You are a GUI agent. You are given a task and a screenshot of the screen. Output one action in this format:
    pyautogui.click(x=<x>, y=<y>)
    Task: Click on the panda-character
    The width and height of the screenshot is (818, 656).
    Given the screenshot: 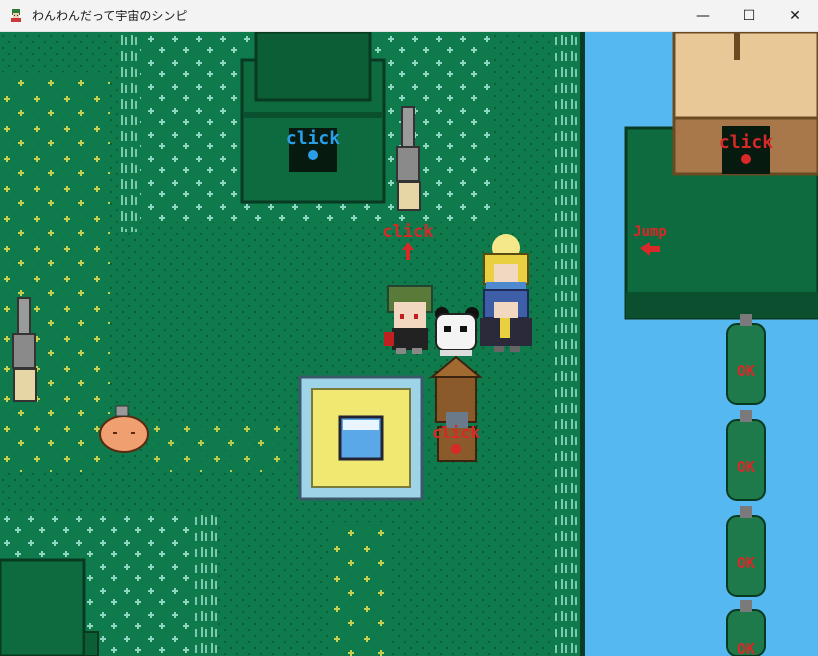 What is the action you would take?
    pyautogui.click(x=457, y=331)
    